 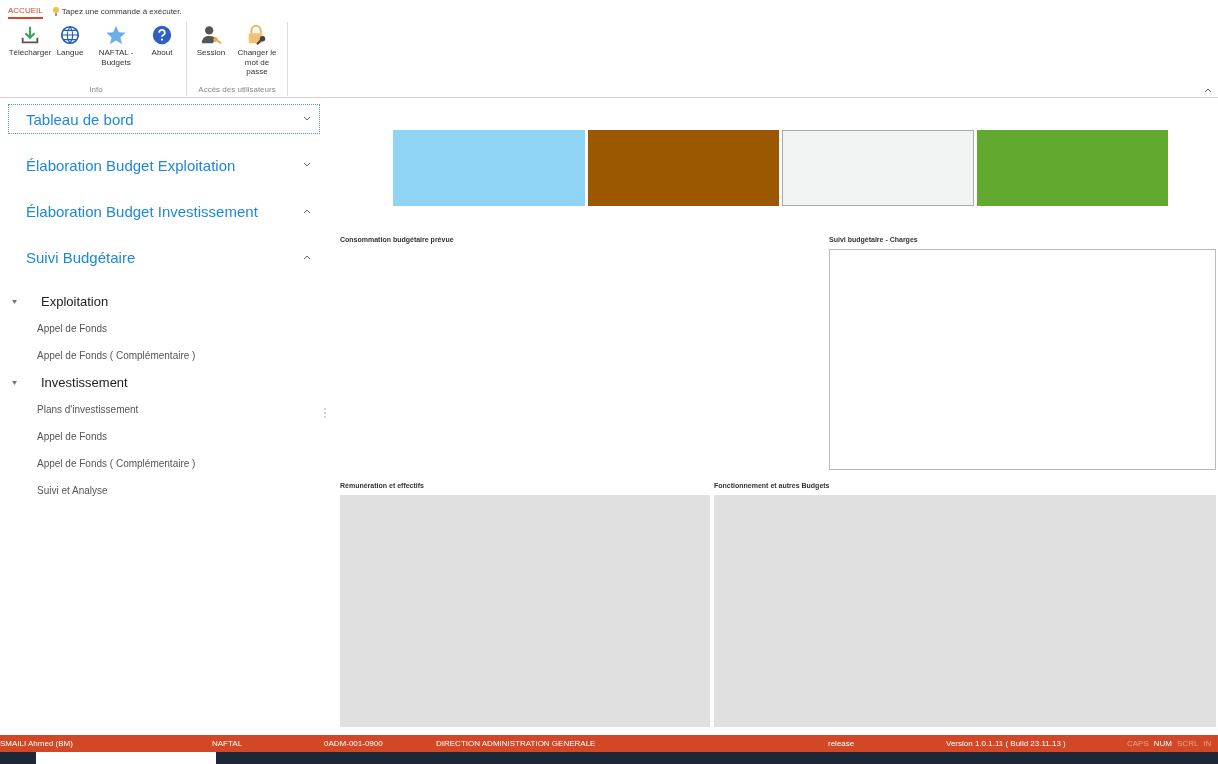 What do you see at coordinates (106, 743) in the screenshot?
I see `status-field: SMAILI Ahmed (BM)` at bounding box center [106, 743].